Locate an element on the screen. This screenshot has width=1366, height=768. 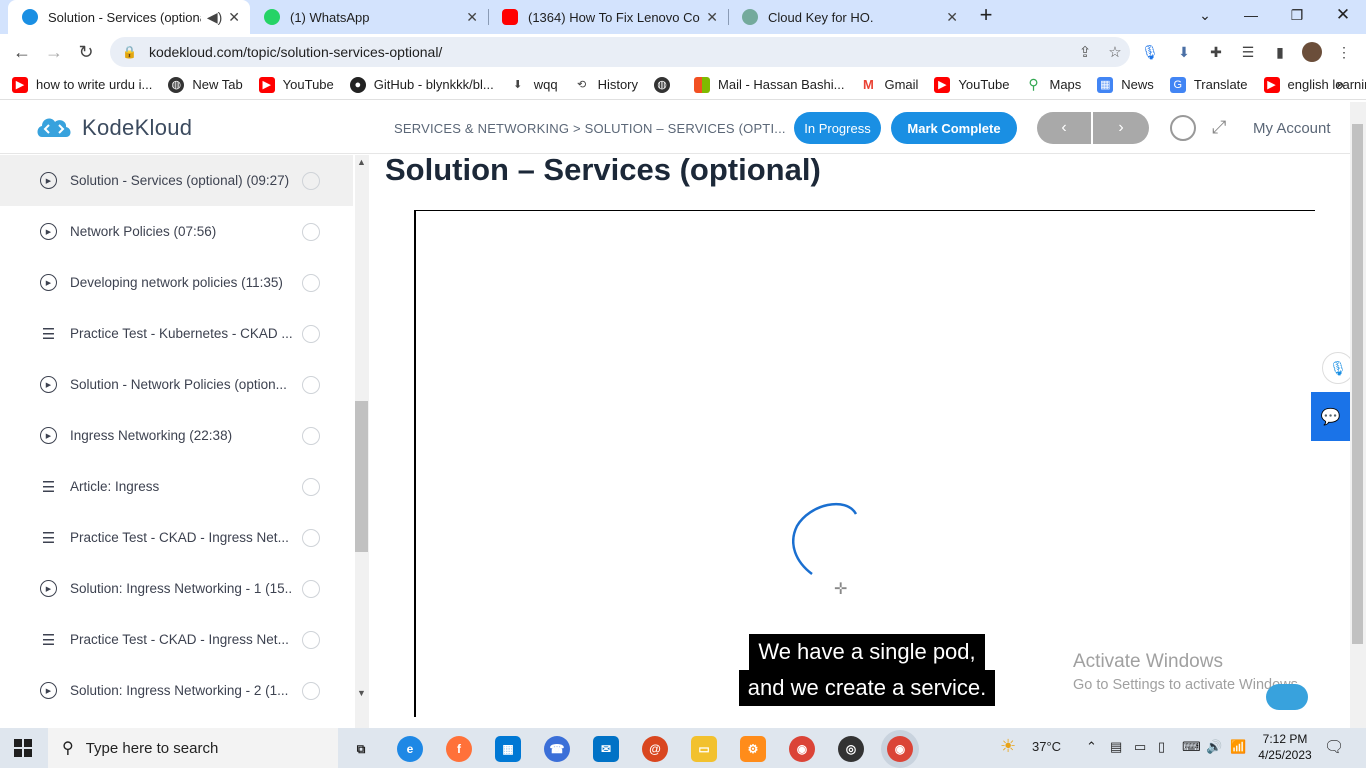
minimize-button: — is located at coordinates (1251, 15).